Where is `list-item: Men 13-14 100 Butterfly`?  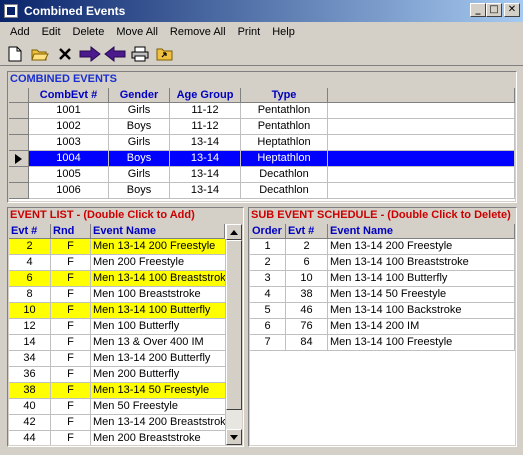 list-item: Men 13-14 100 Butterfly is located at coordinates (158, 311).